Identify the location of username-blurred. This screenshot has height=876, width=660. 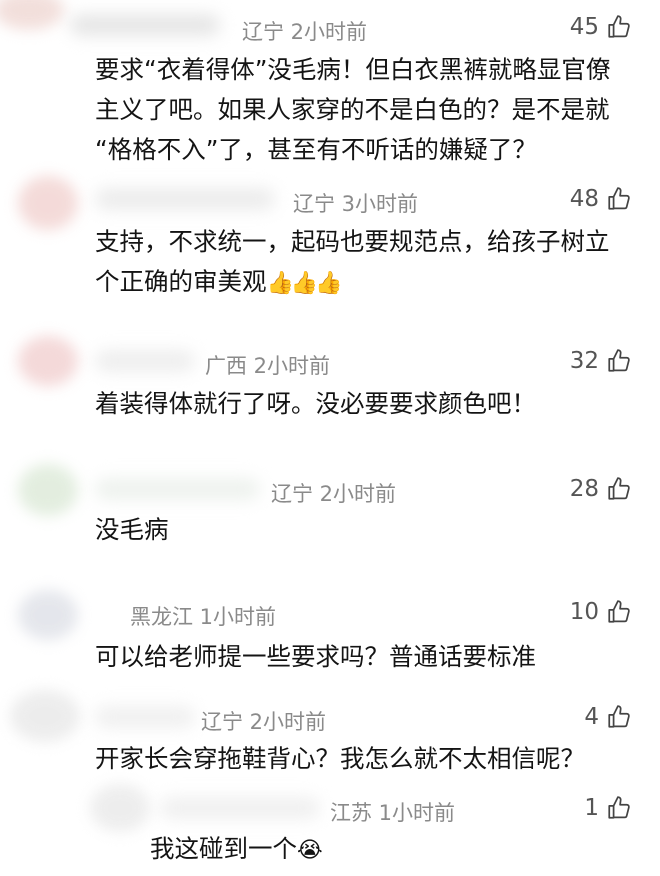
(240, 808).